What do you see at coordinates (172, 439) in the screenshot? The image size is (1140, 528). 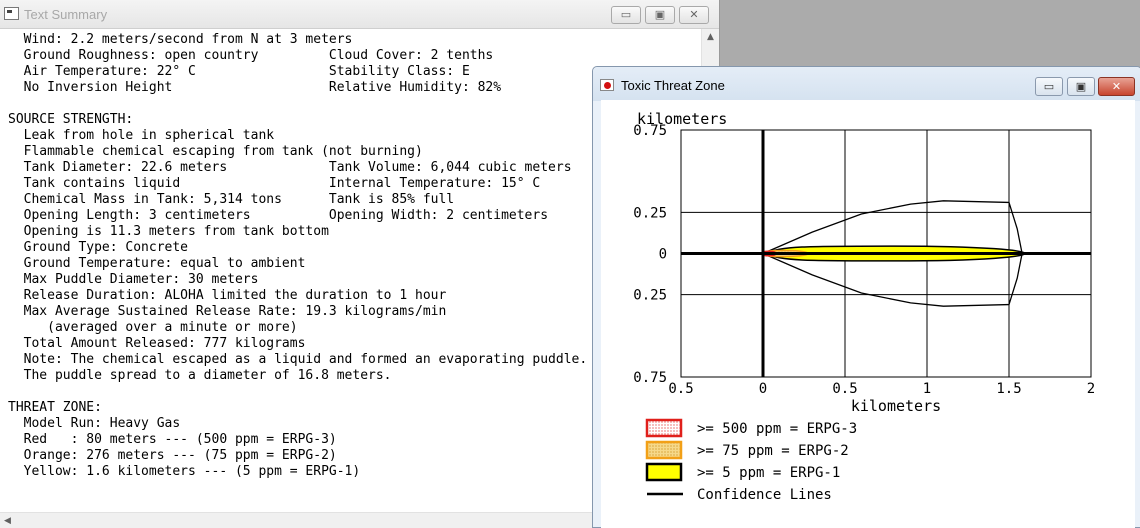 I see `summary-line: Red : 80 meters --- (500 ppm = ERPG-3)` at bounding box center [172, 439].